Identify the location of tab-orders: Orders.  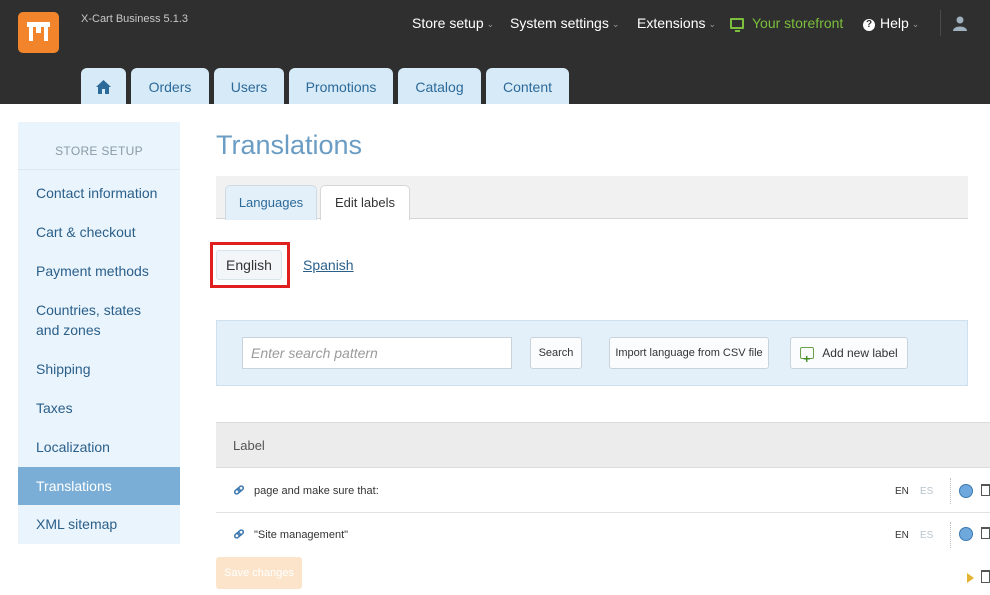
(170, 86).